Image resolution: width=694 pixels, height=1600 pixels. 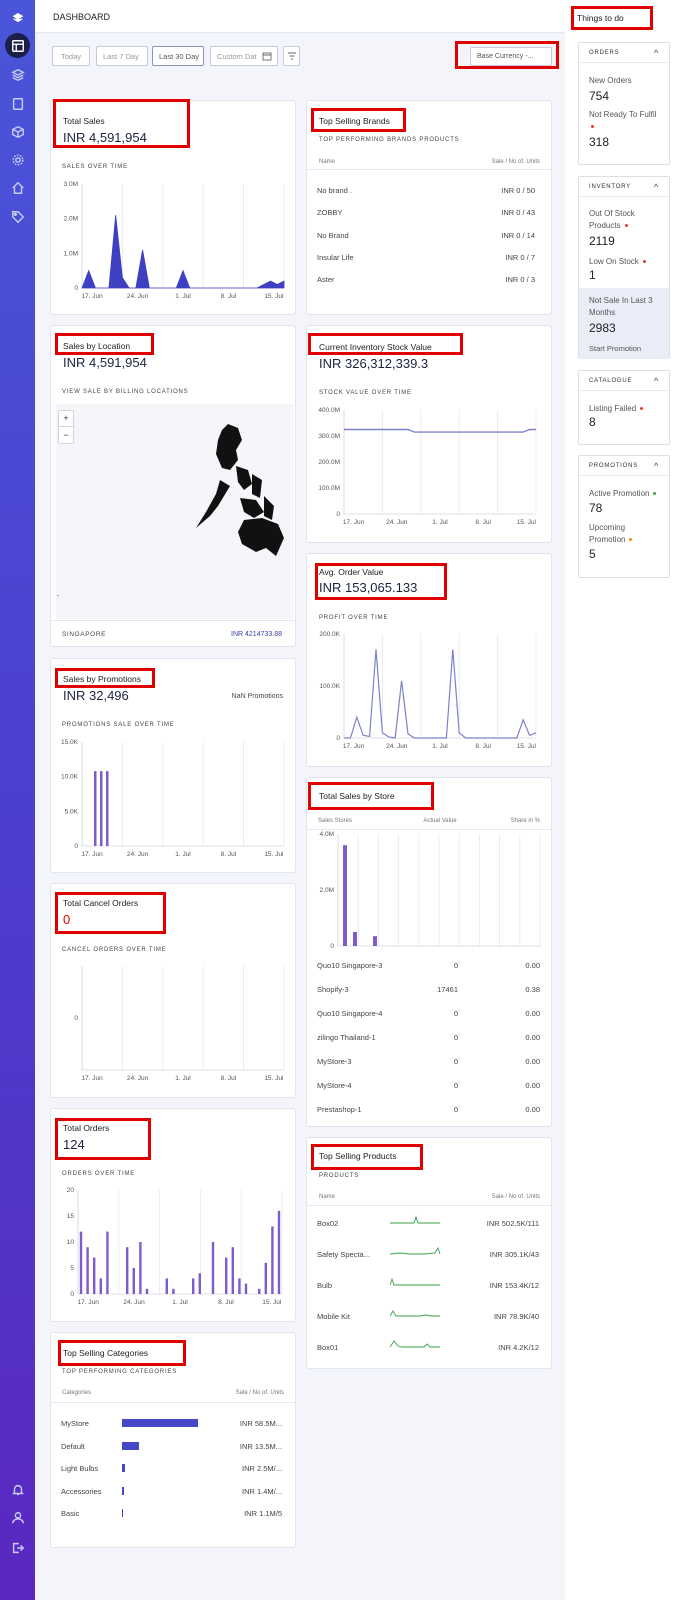 What do you see at coordinates (71, 219) in the screenshot?
I see `y-tick-label: 2.0M` at bounding box center [71, 219].